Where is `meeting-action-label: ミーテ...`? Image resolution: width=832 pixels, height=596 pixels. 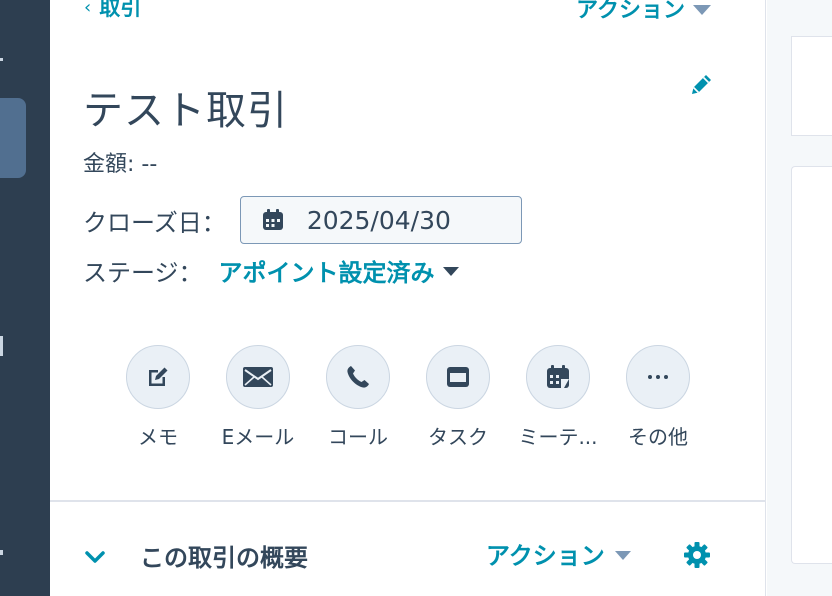 meeting-action-label: ミーテ... is located at coordinates (558, 437).